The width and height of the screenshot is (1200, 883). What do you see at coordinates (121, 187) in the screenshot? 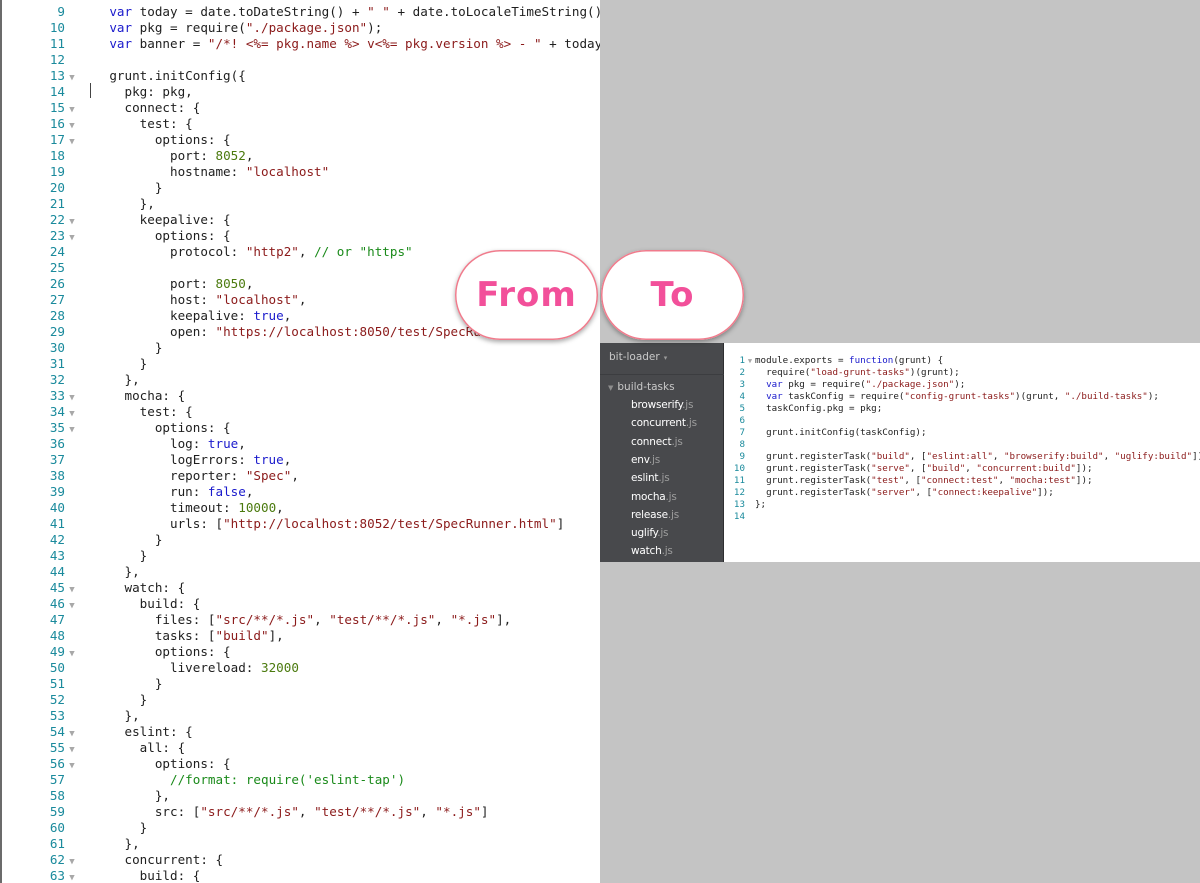
I see `token: }` at bounding box center [121, 187].